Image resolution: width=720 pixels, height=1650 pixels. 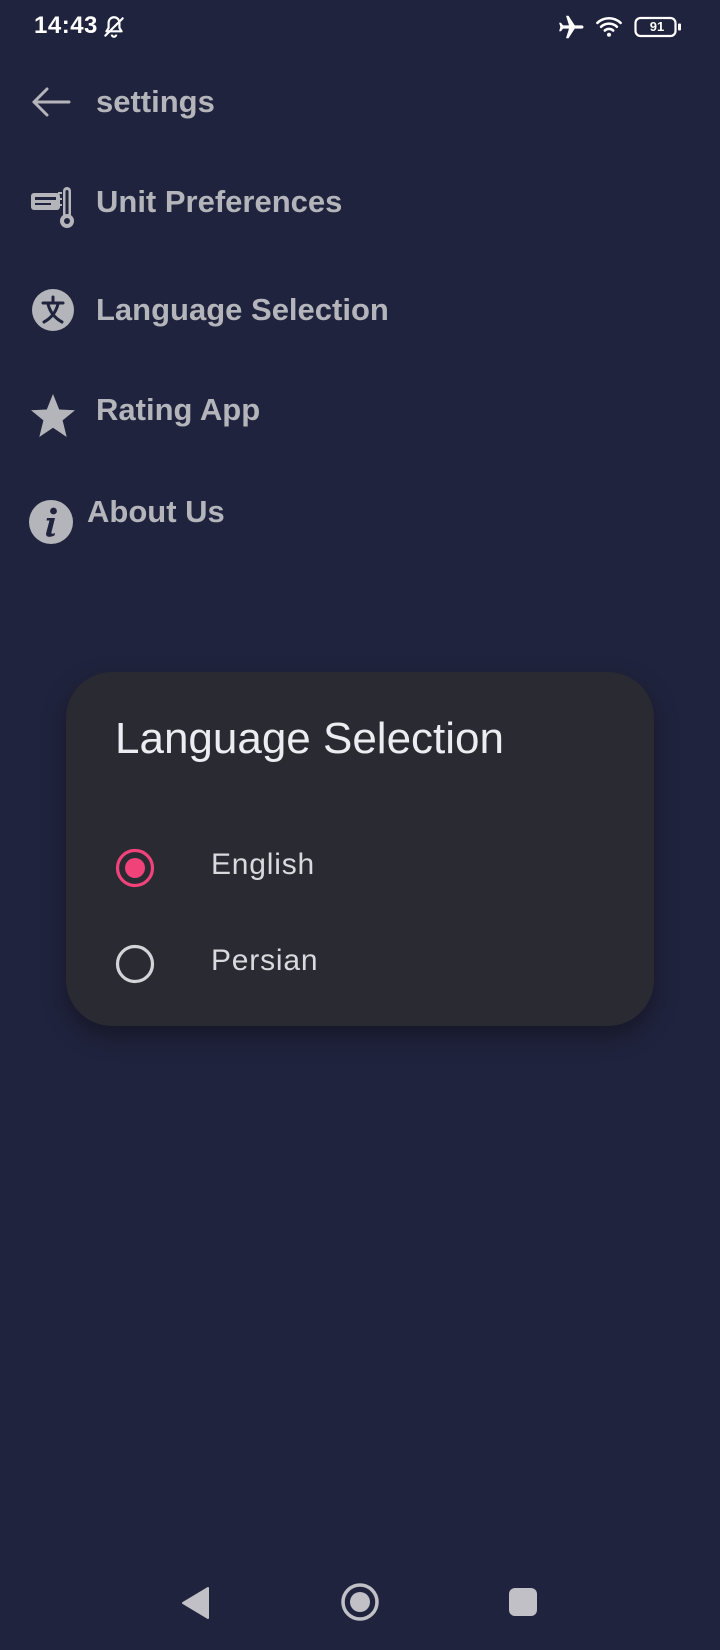 I want to click on menu-item-about-us: About Us, so click(x=360, y=518).